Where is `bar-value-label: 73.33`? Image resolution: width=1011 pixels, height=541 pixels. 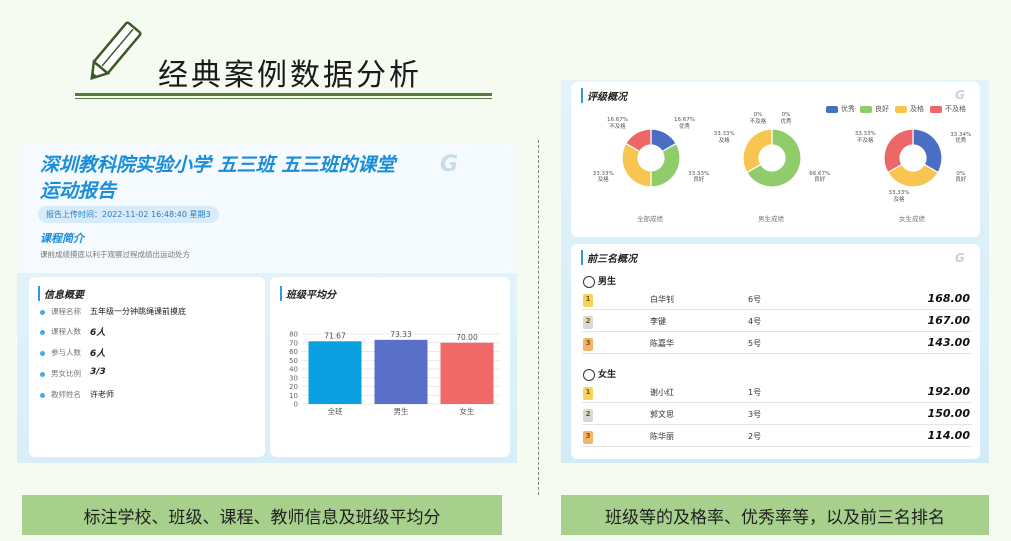 bar-value-label: 73.33 is located at coordinates (401, 334).